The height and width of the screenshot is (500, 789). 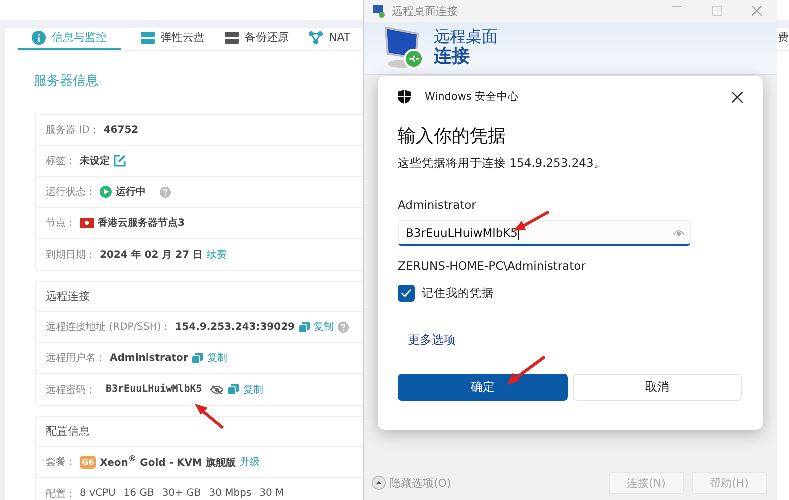 I want to click on spec-item: 30+ GB, so click(x=182, y=493).